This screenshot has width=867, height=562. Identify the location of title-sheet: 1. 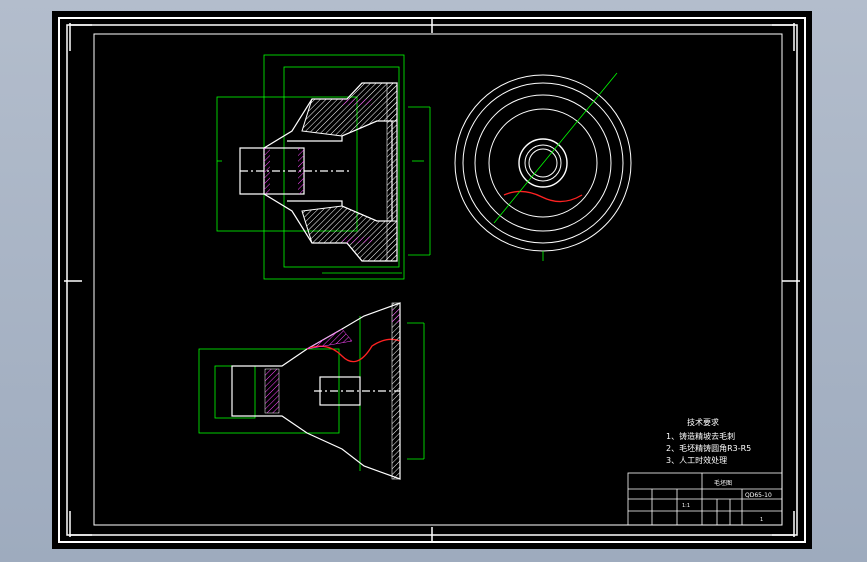
(761, 520).